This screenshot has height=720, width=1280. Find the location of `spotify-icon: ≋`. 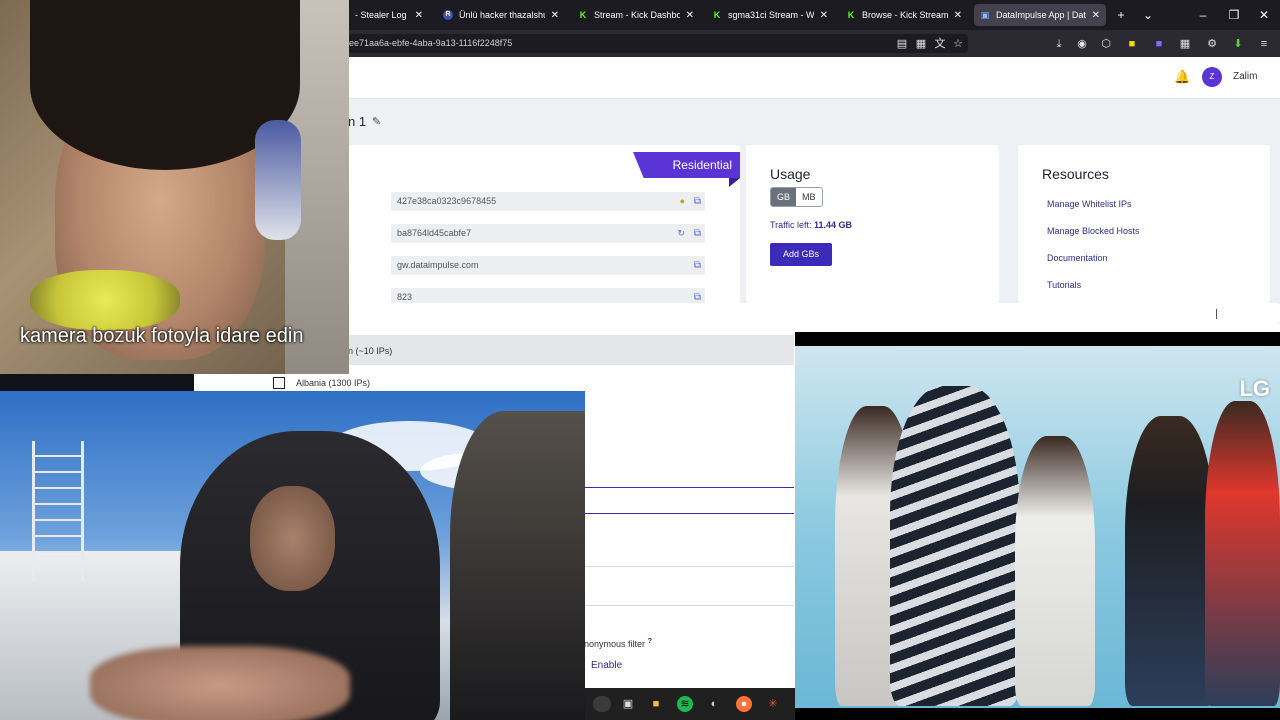

spotify-icon: ≋ is located at coordinates (685, 704).